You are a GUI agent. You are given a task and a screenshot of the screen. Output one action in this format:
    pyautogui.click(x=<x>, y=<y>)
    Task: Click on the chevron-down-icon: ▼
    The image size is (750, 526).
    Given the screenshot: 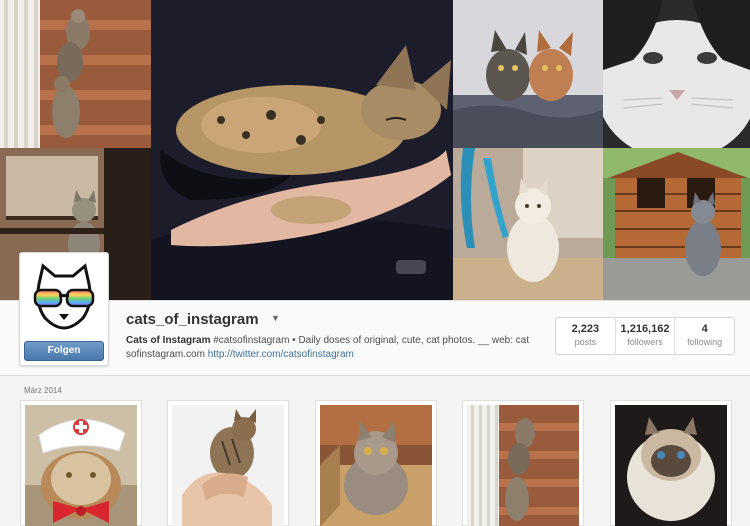 What is the action you would take?
    pyautogui.click(x=275, y=318)
    